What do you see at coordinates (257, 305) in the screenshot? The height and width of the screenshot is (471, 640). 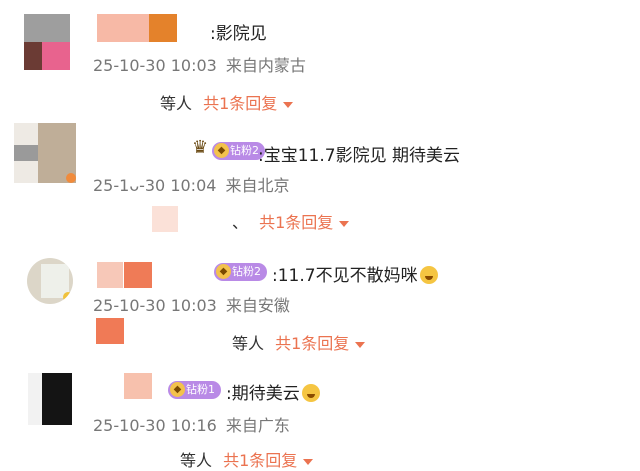 I see `comment-location: 来自安徽` at bounding box center [257, 305].